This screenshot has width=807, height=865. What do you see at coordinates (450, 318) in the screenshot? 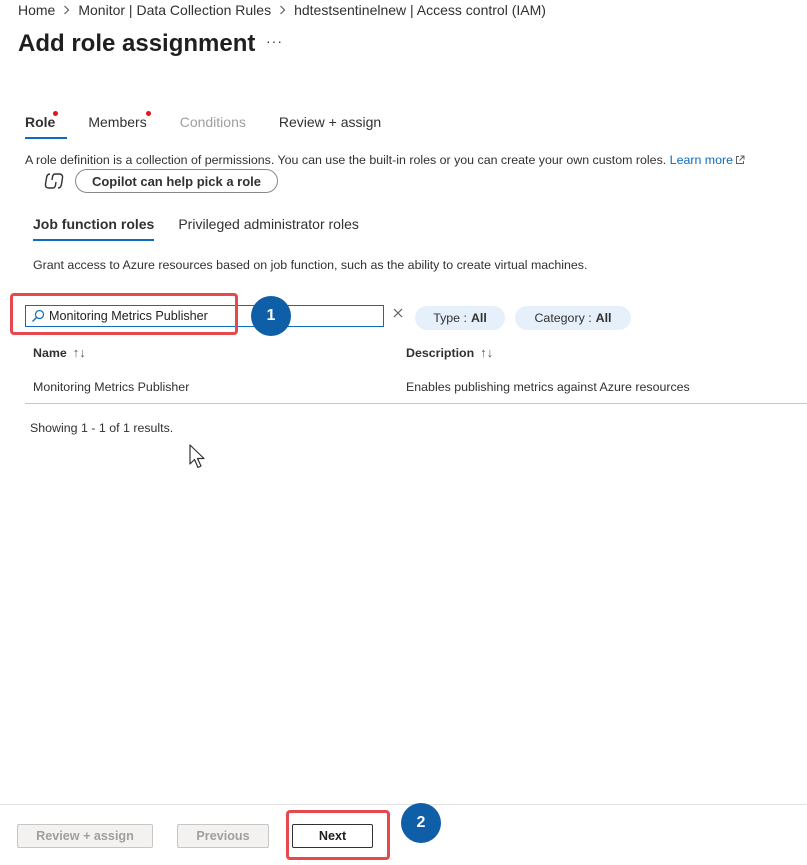
I see `type-filter-label: Type :` at bounding box center [450, 318].